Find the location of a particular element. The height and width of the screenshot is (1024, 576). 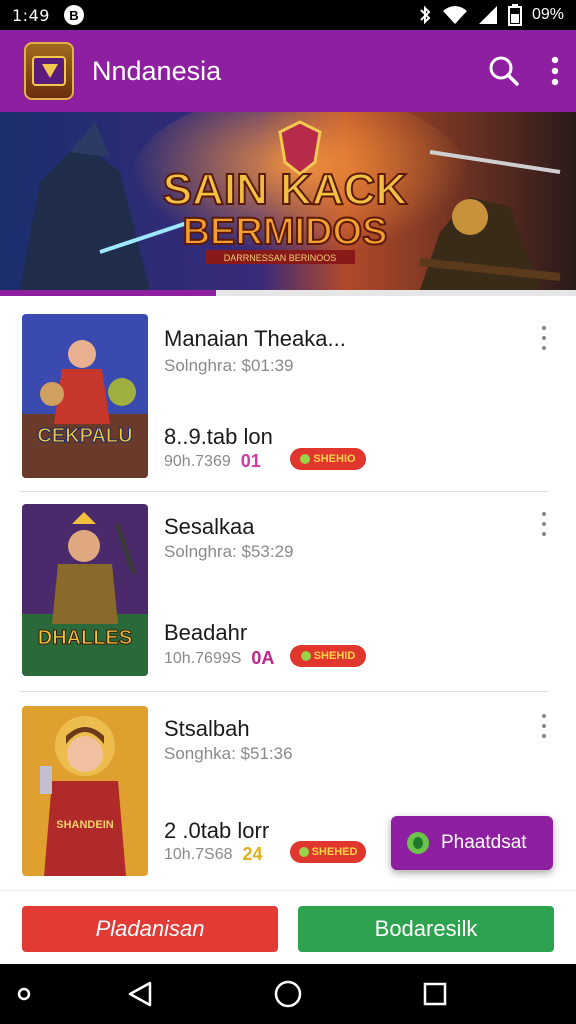

item-subtitle: Solnghra: $53:29 is located at coordinates (229, 551).